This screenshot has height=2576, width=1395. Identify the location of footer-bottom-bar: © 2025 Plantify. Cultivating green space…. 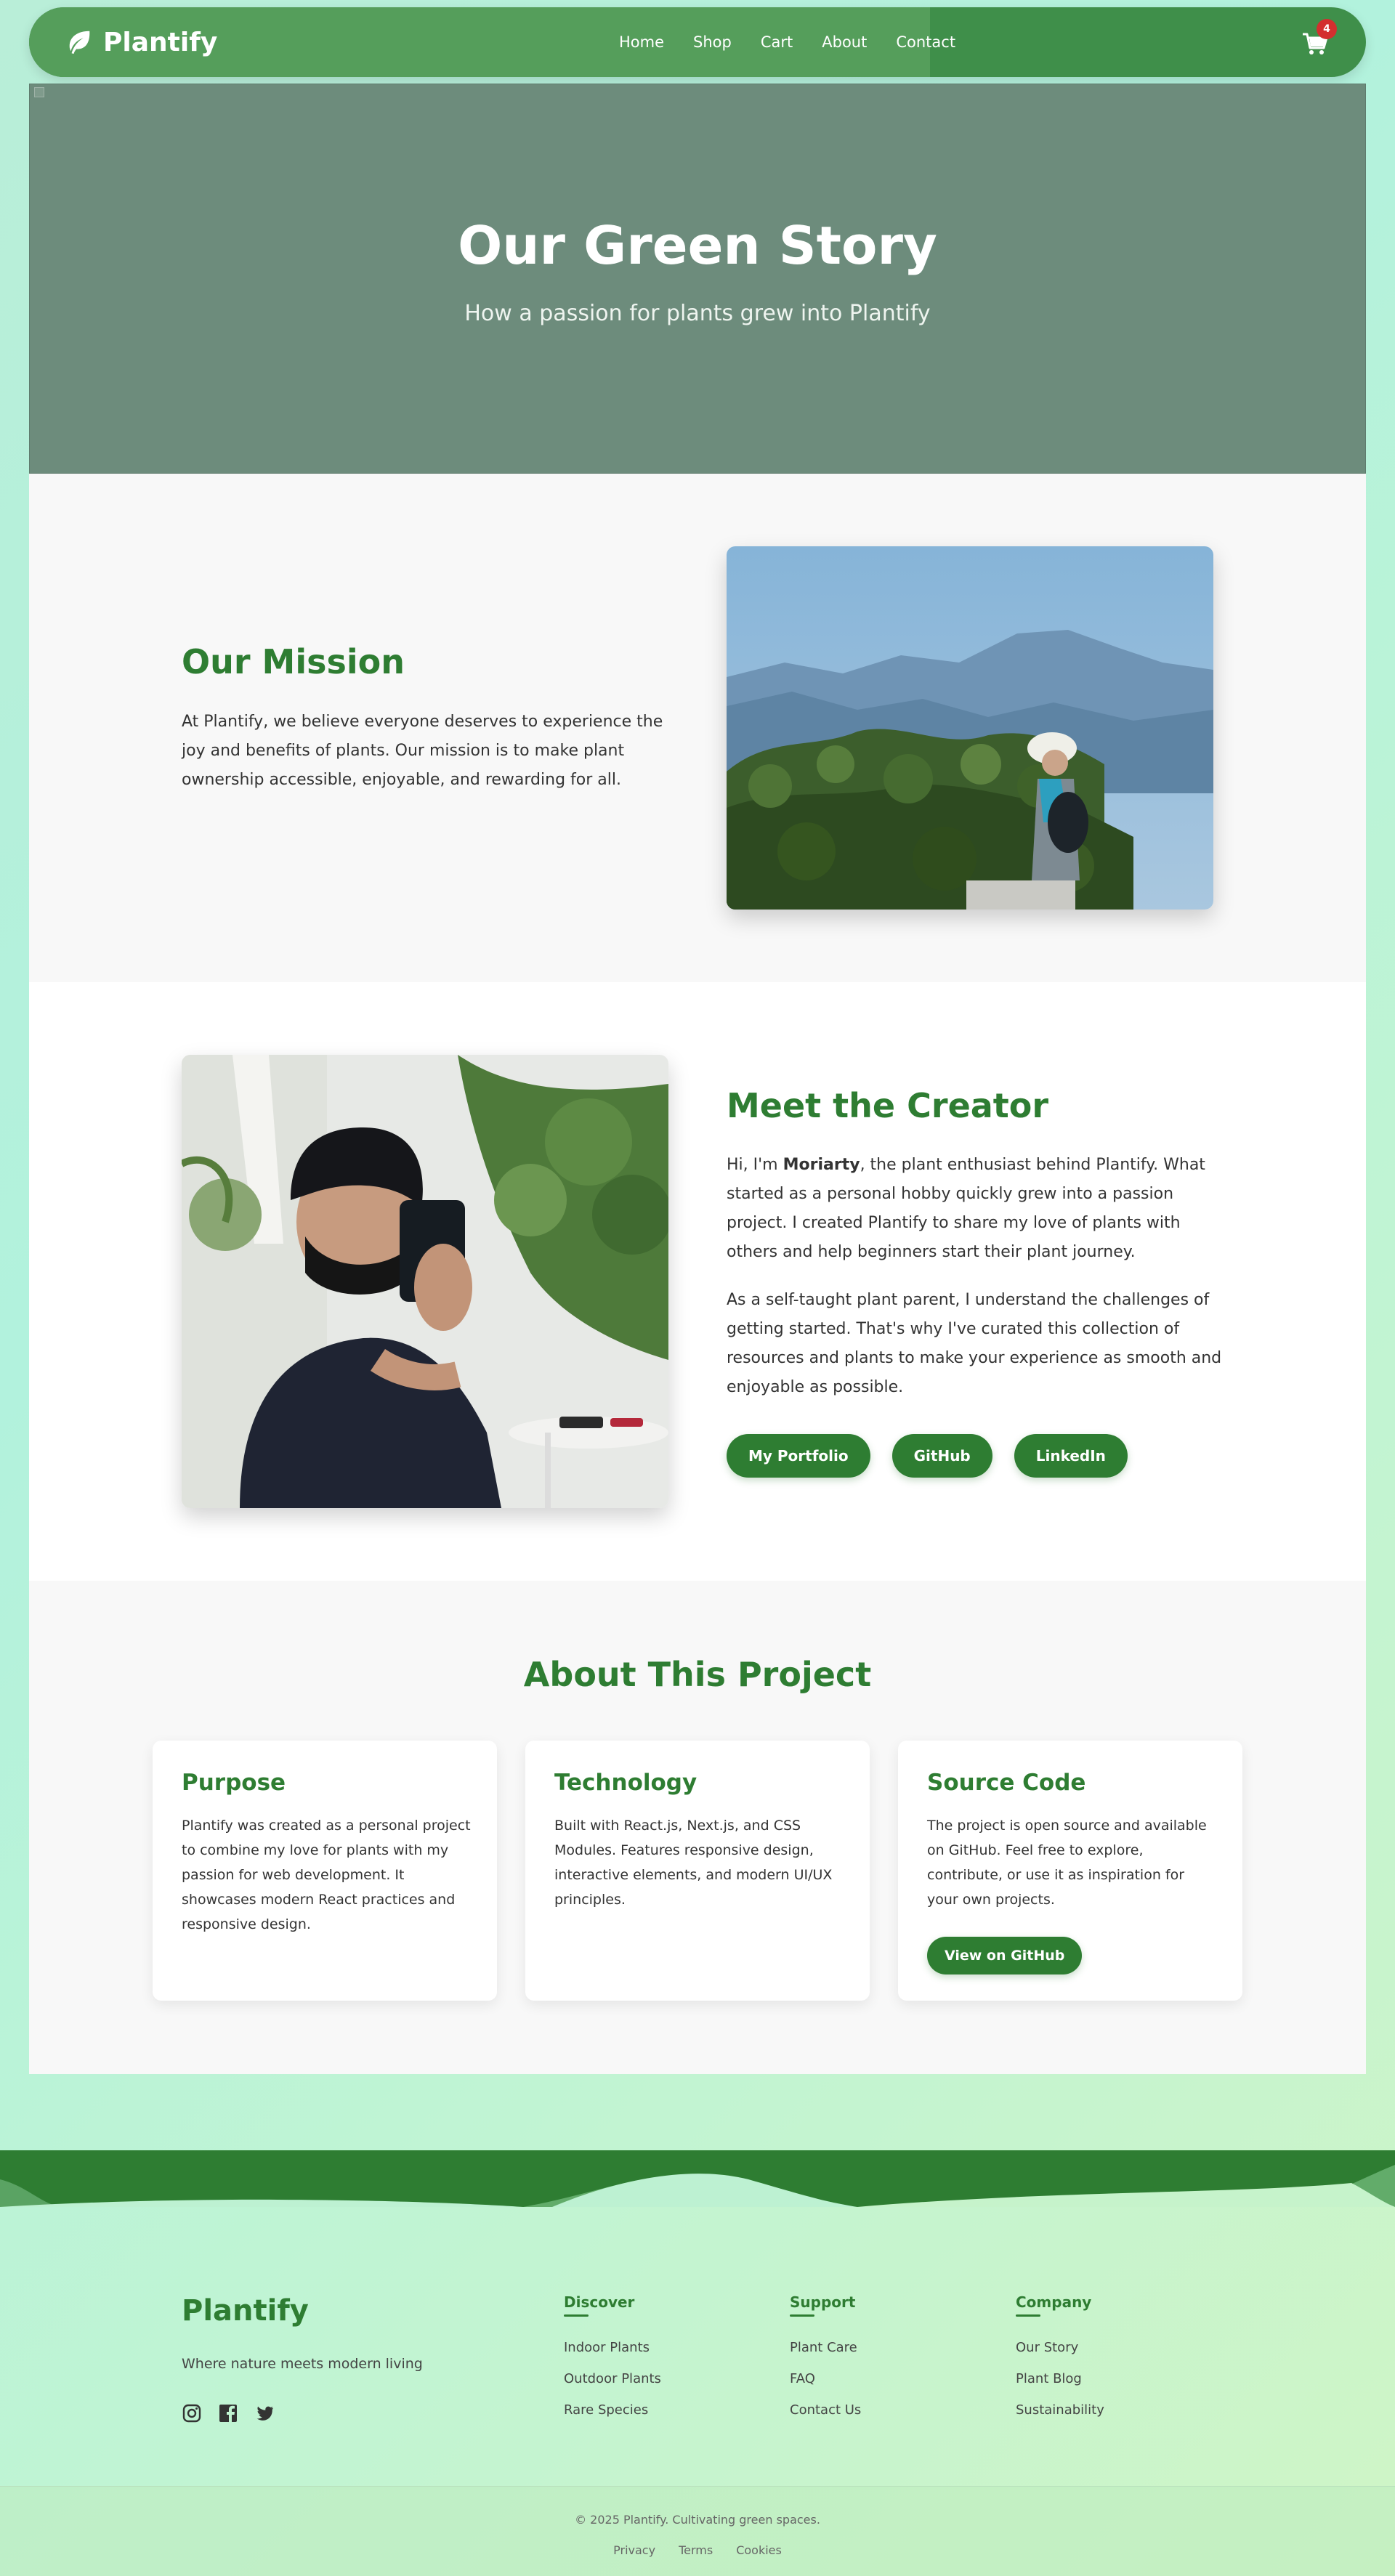
(698, 2531).